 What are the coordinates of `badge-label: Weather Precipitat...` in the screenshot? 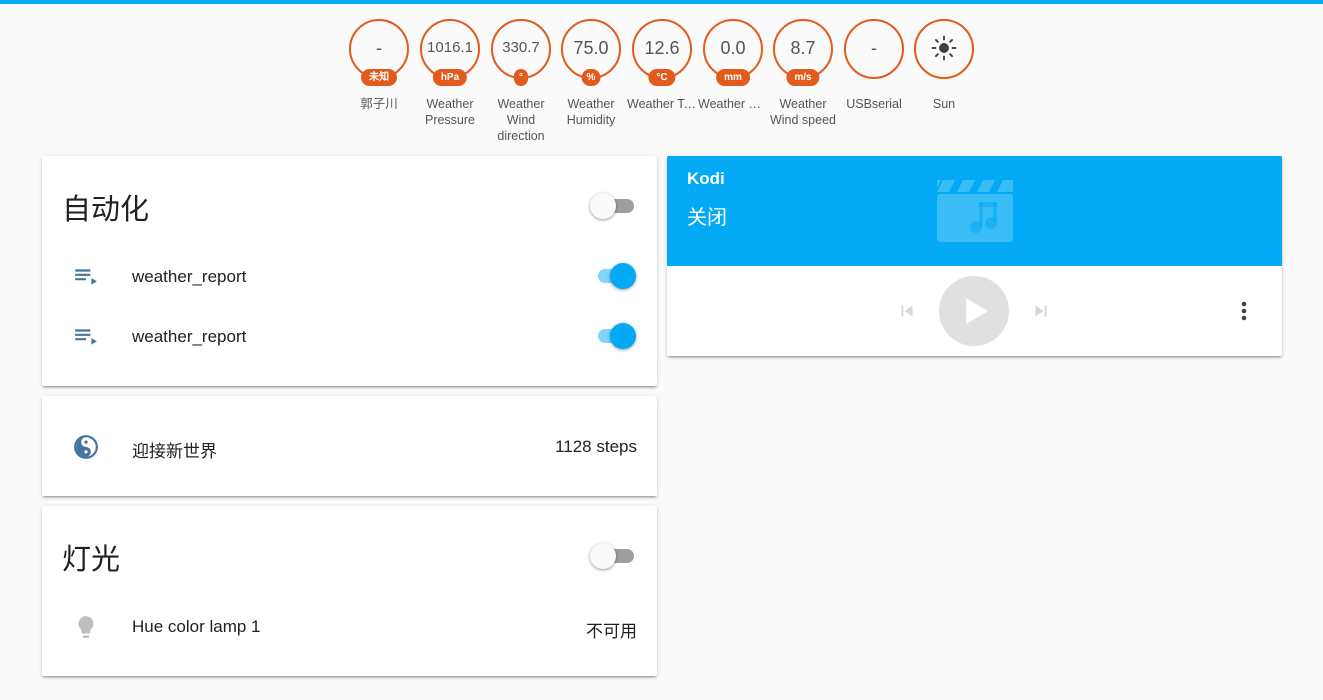 It's located at (733, 104).